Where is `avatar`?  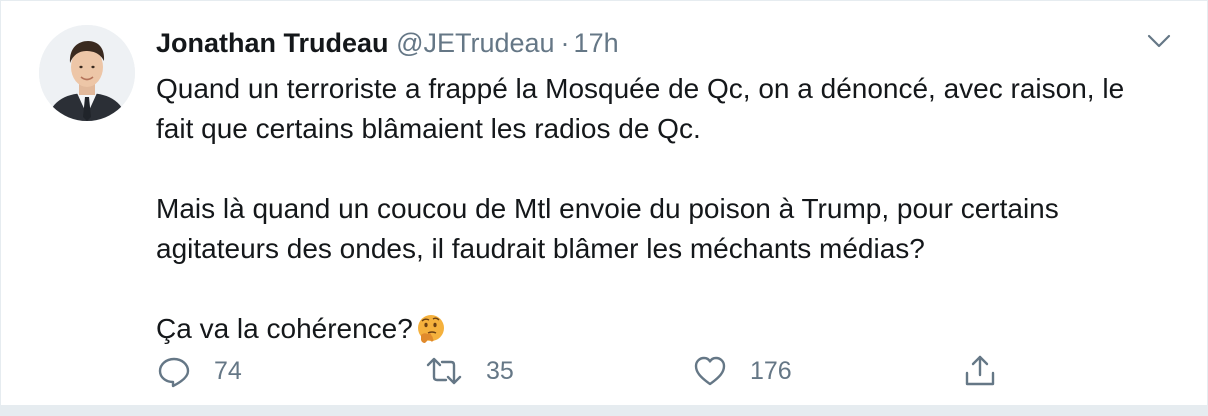 avatar is located at coordinates (87, 73).